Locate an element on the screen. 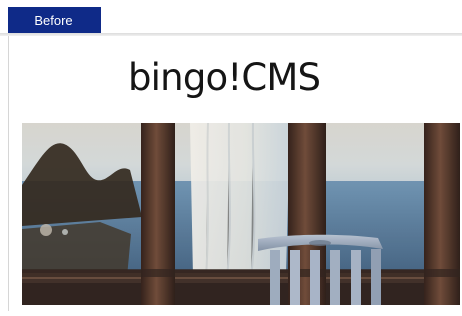 The width and height of the screenshot is (462, 316). before-tab: Before is located at coordinates (54, 20).